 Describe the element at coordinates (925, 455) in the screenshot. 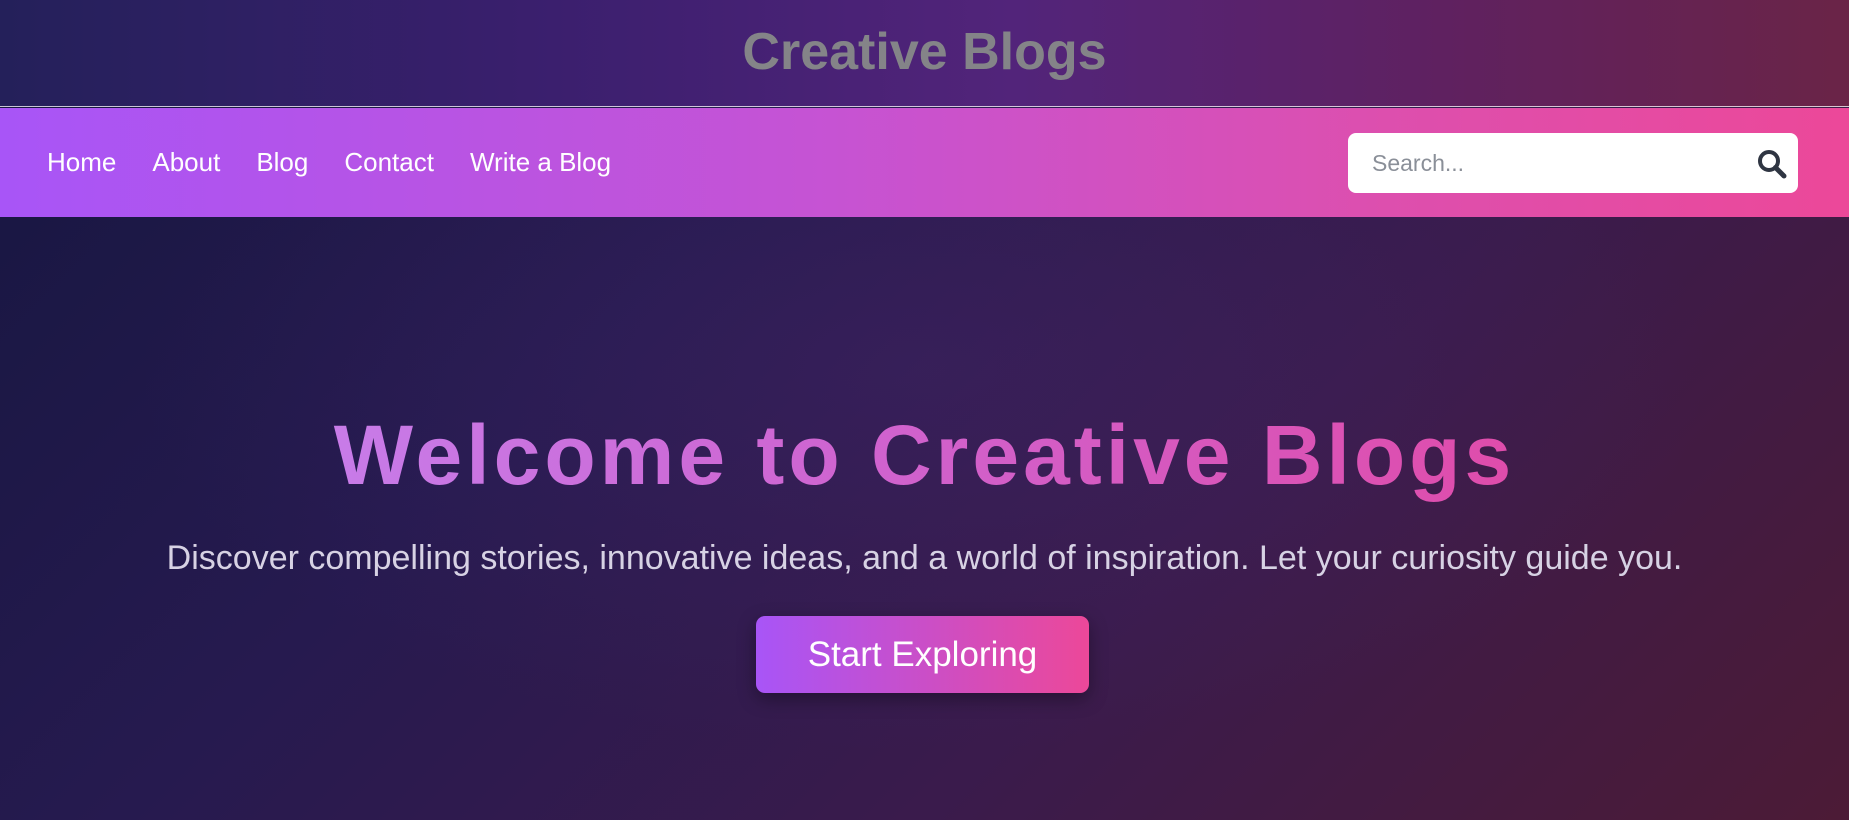

I see `hero-title: Welcome to Creative Blogs` at that location.